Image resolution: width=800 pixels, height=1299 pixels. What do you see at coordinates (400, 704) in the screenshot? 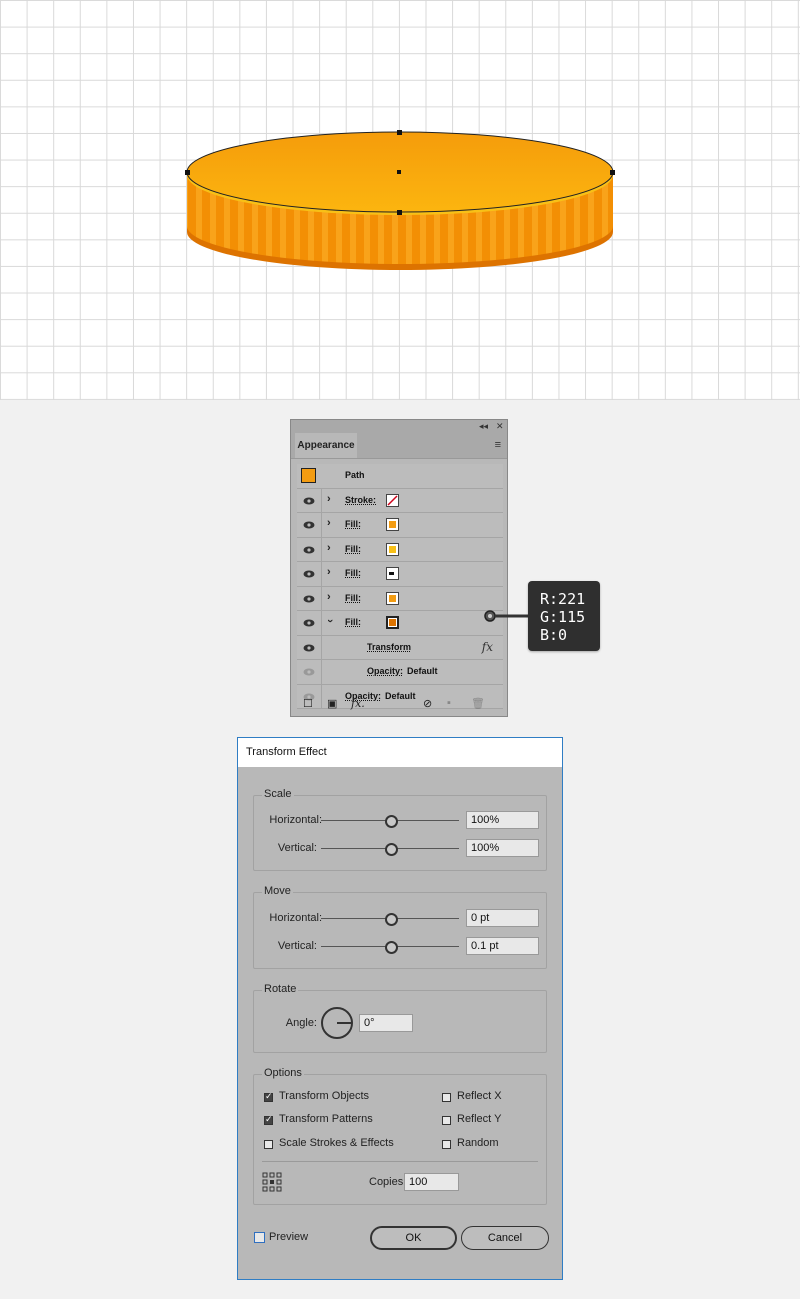
I see `panel-footer: ☐ ▣ fx. ⊘ ▪ 🗑` at bounding box center [400, 704].